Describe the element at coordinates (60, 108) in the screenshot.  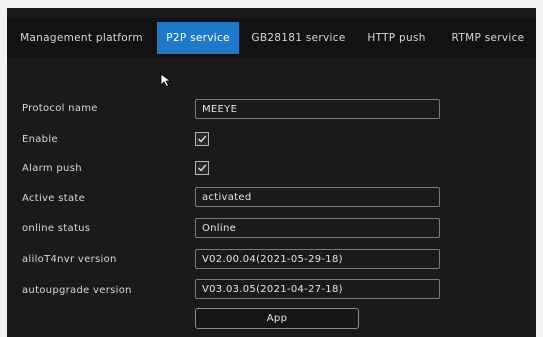
I see `protocol-name-label: Protocol name` at that location.